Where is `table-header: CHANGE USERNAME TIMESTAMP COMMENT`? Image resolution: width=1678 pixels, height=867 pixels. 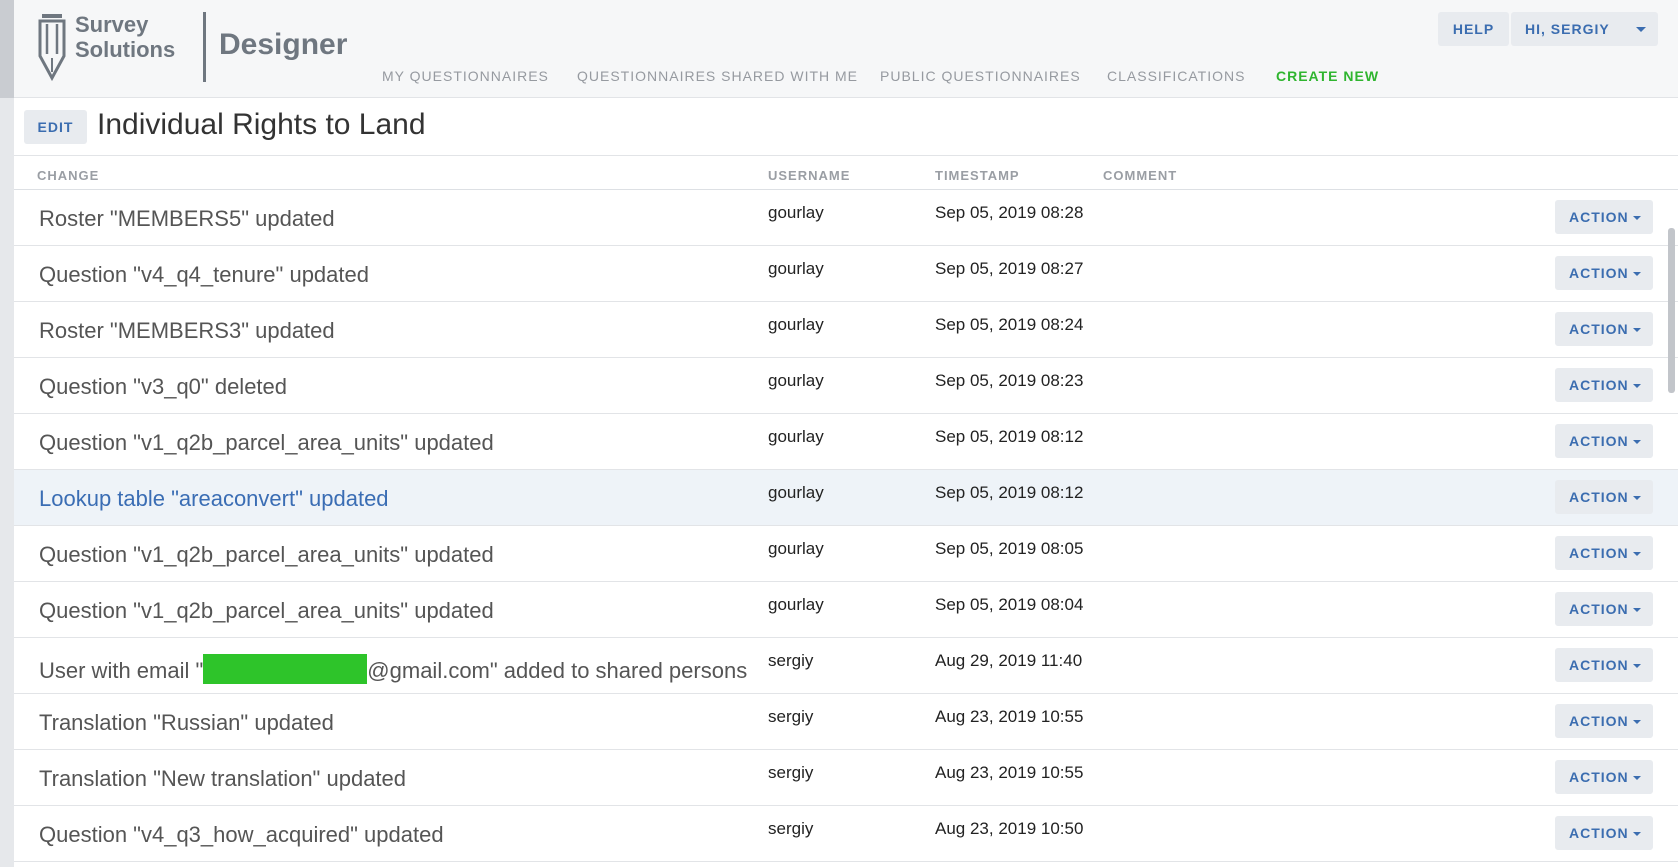 table-header: CHANGE USERNAME TIMESTAMP COMMENT is located at coordinates (846, 173).